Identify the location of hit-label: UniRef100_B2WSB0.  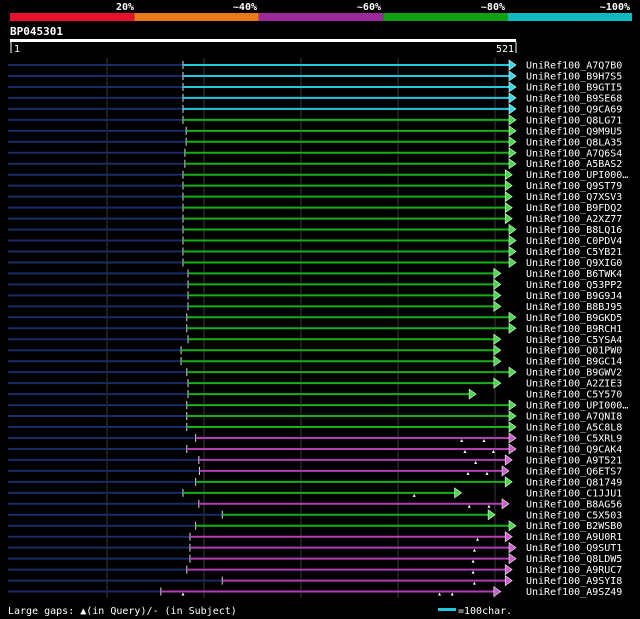
(574, 526).